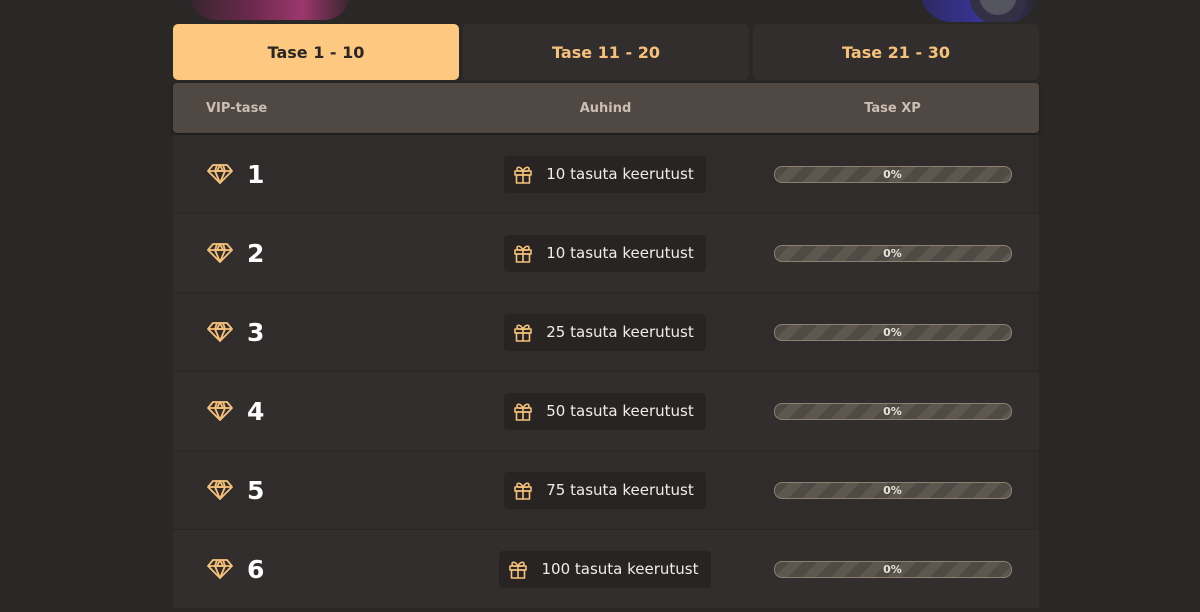 This screenshot has width=1200, height=612. I want to click on table-row: 2 10 tasuta keerutust 0%, so click(606, 253).